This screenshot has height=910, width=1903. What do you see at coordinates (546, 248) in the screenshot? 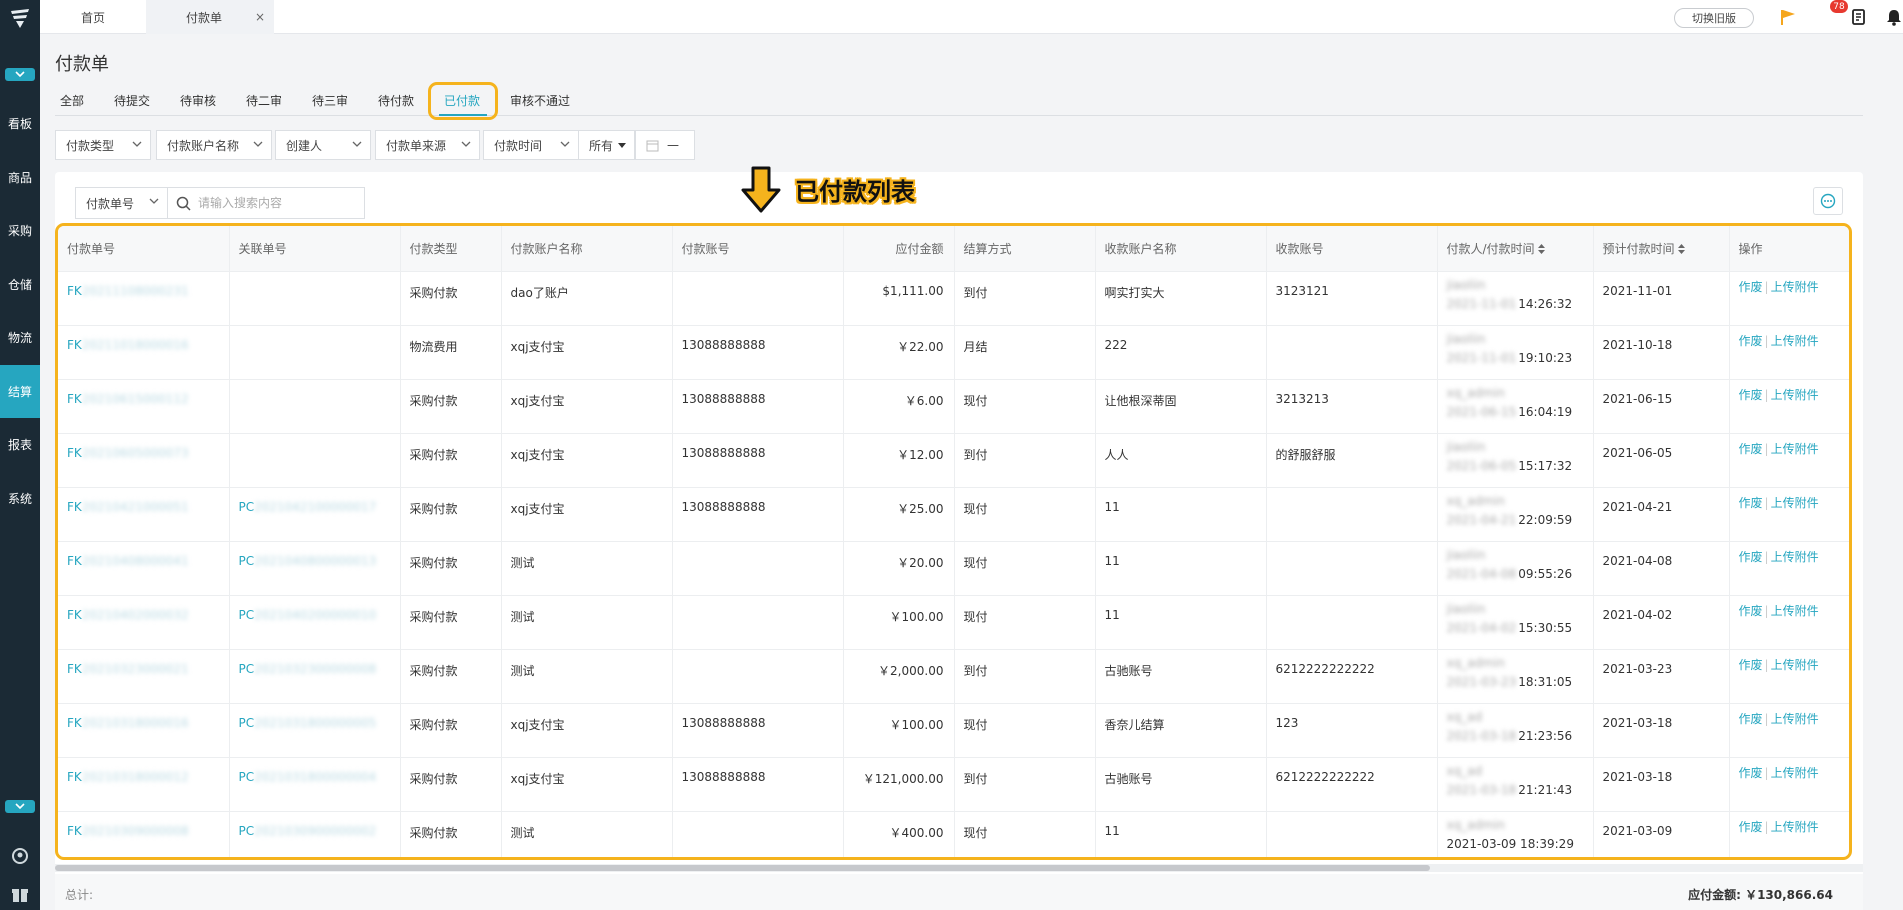
I see `column-header-label: 付款账户名称` at bounding box center [546, 248].